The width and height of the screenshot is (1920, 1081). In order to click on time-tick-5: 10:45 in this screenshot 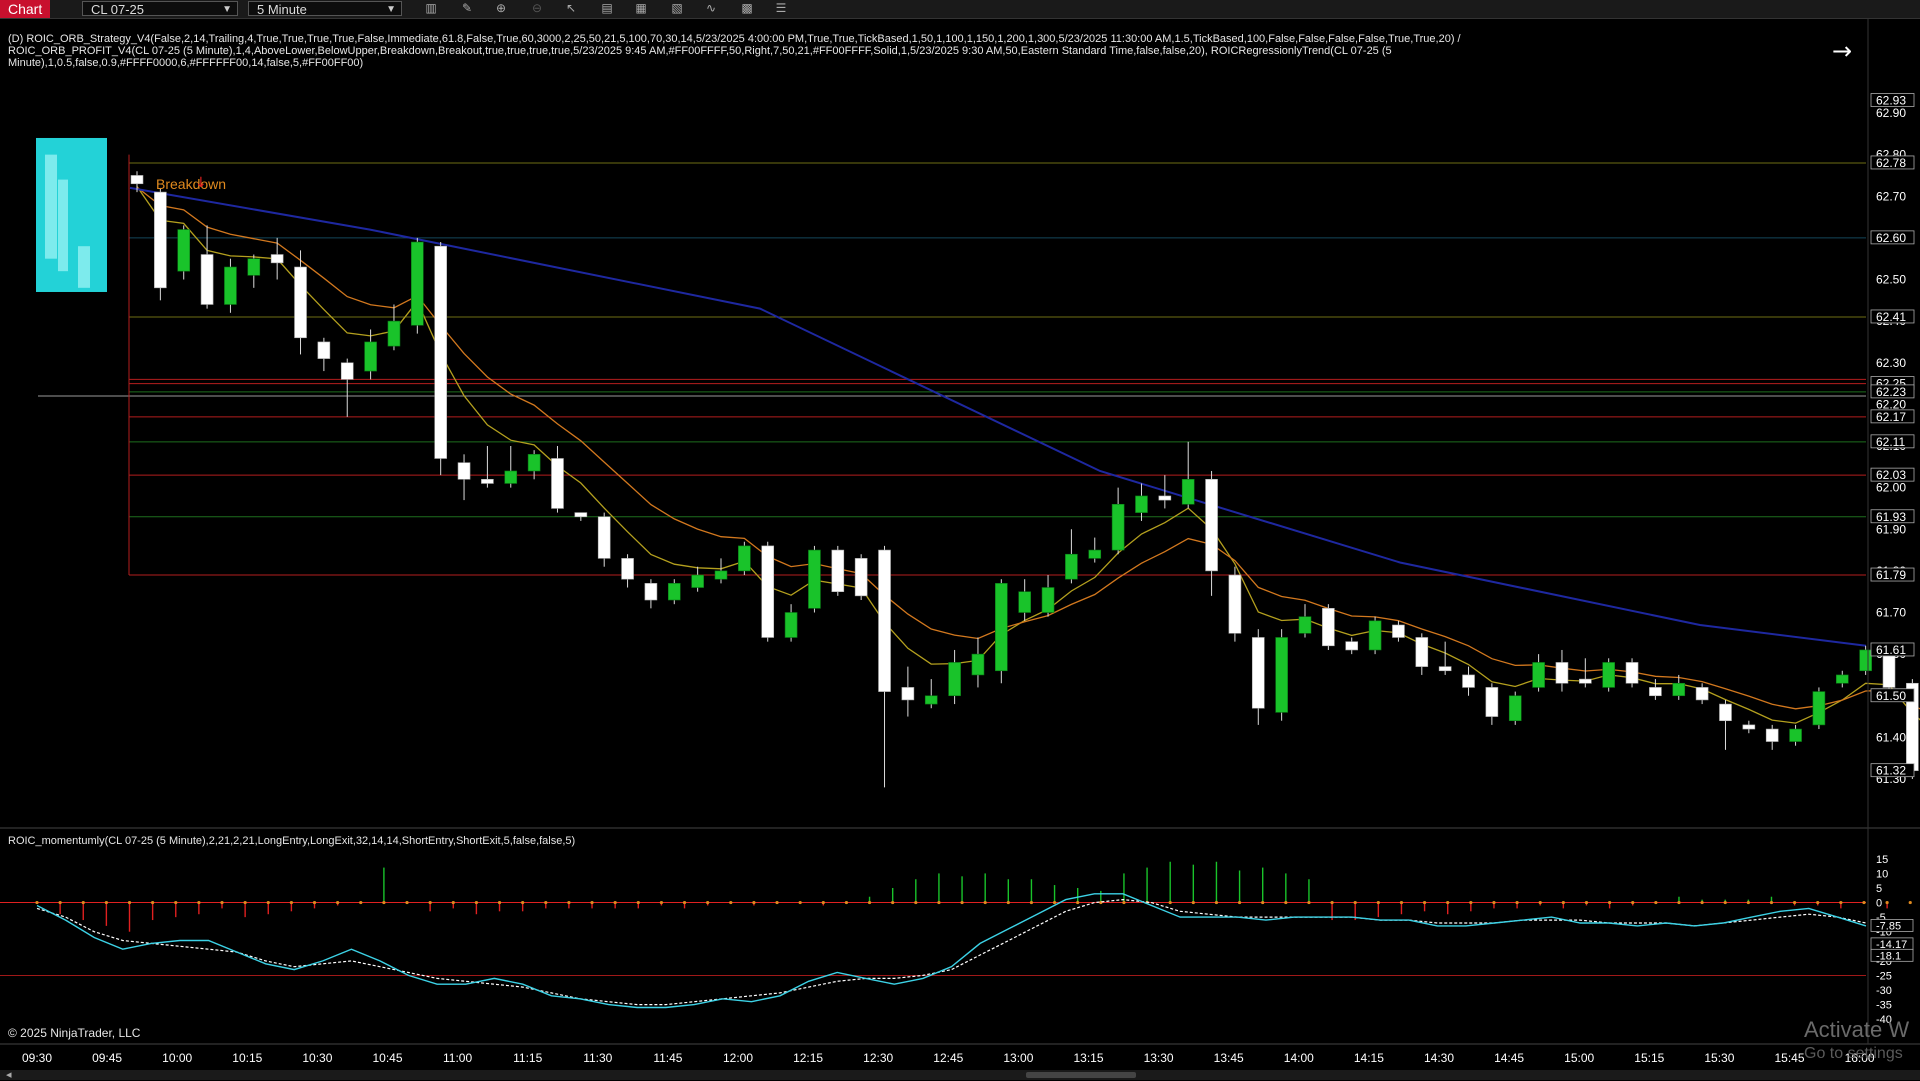, I will do `click(387, 1058)`.